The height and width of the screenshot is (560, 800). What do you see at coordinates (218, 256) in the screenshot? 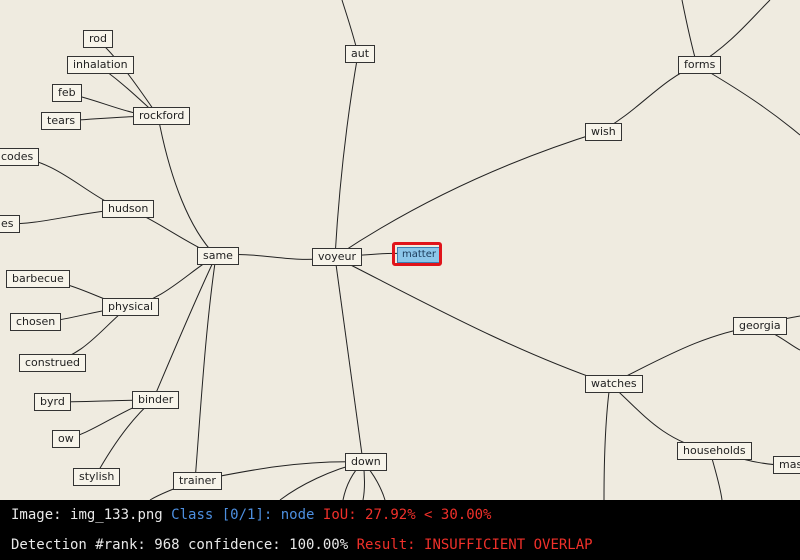
I see `node-same: same` at bounding box center [218, 256].